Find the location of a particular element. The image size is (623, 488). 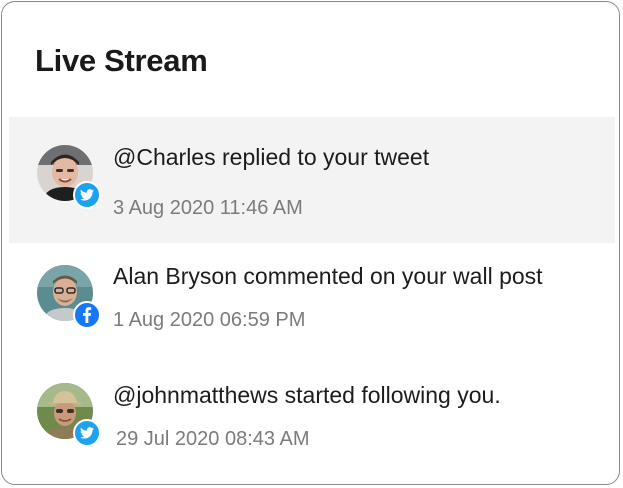

timestamp: 3 Aug 2020 11:46 AM is located at coordinates (208, 208).